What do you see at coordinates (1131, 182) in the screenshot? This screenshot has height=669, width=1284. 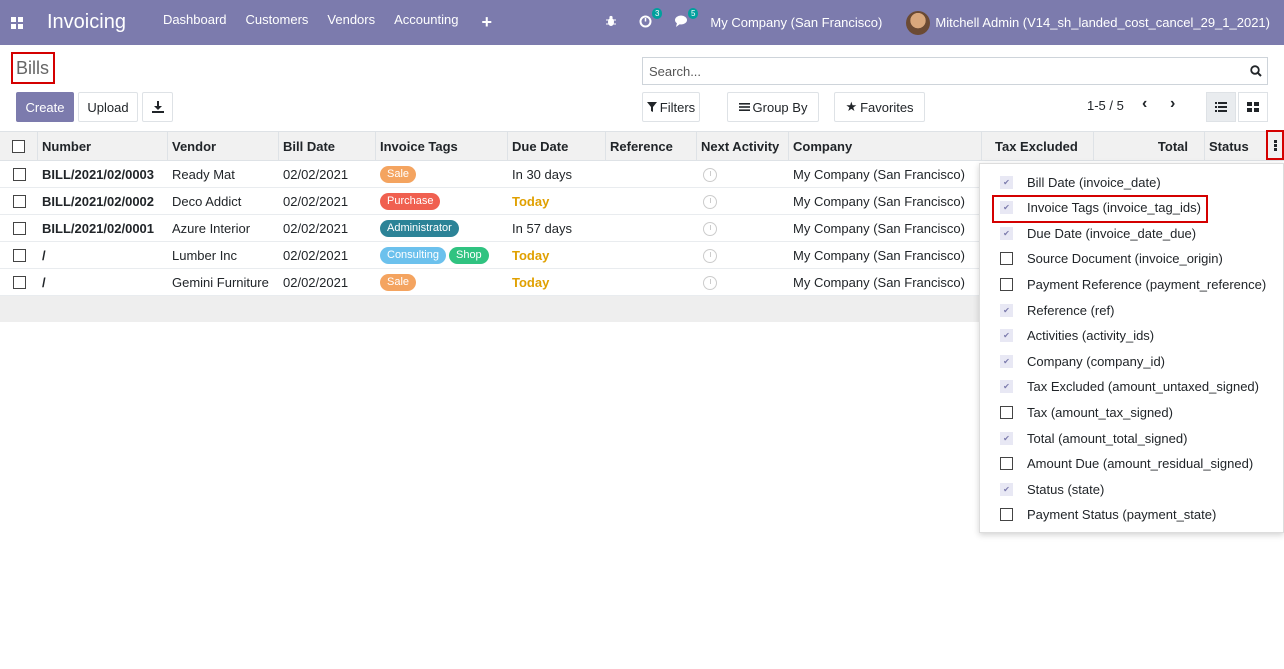 I see `column-option: ✔ Bill Date (invoice_date)` at bounding box center [1131, 182].